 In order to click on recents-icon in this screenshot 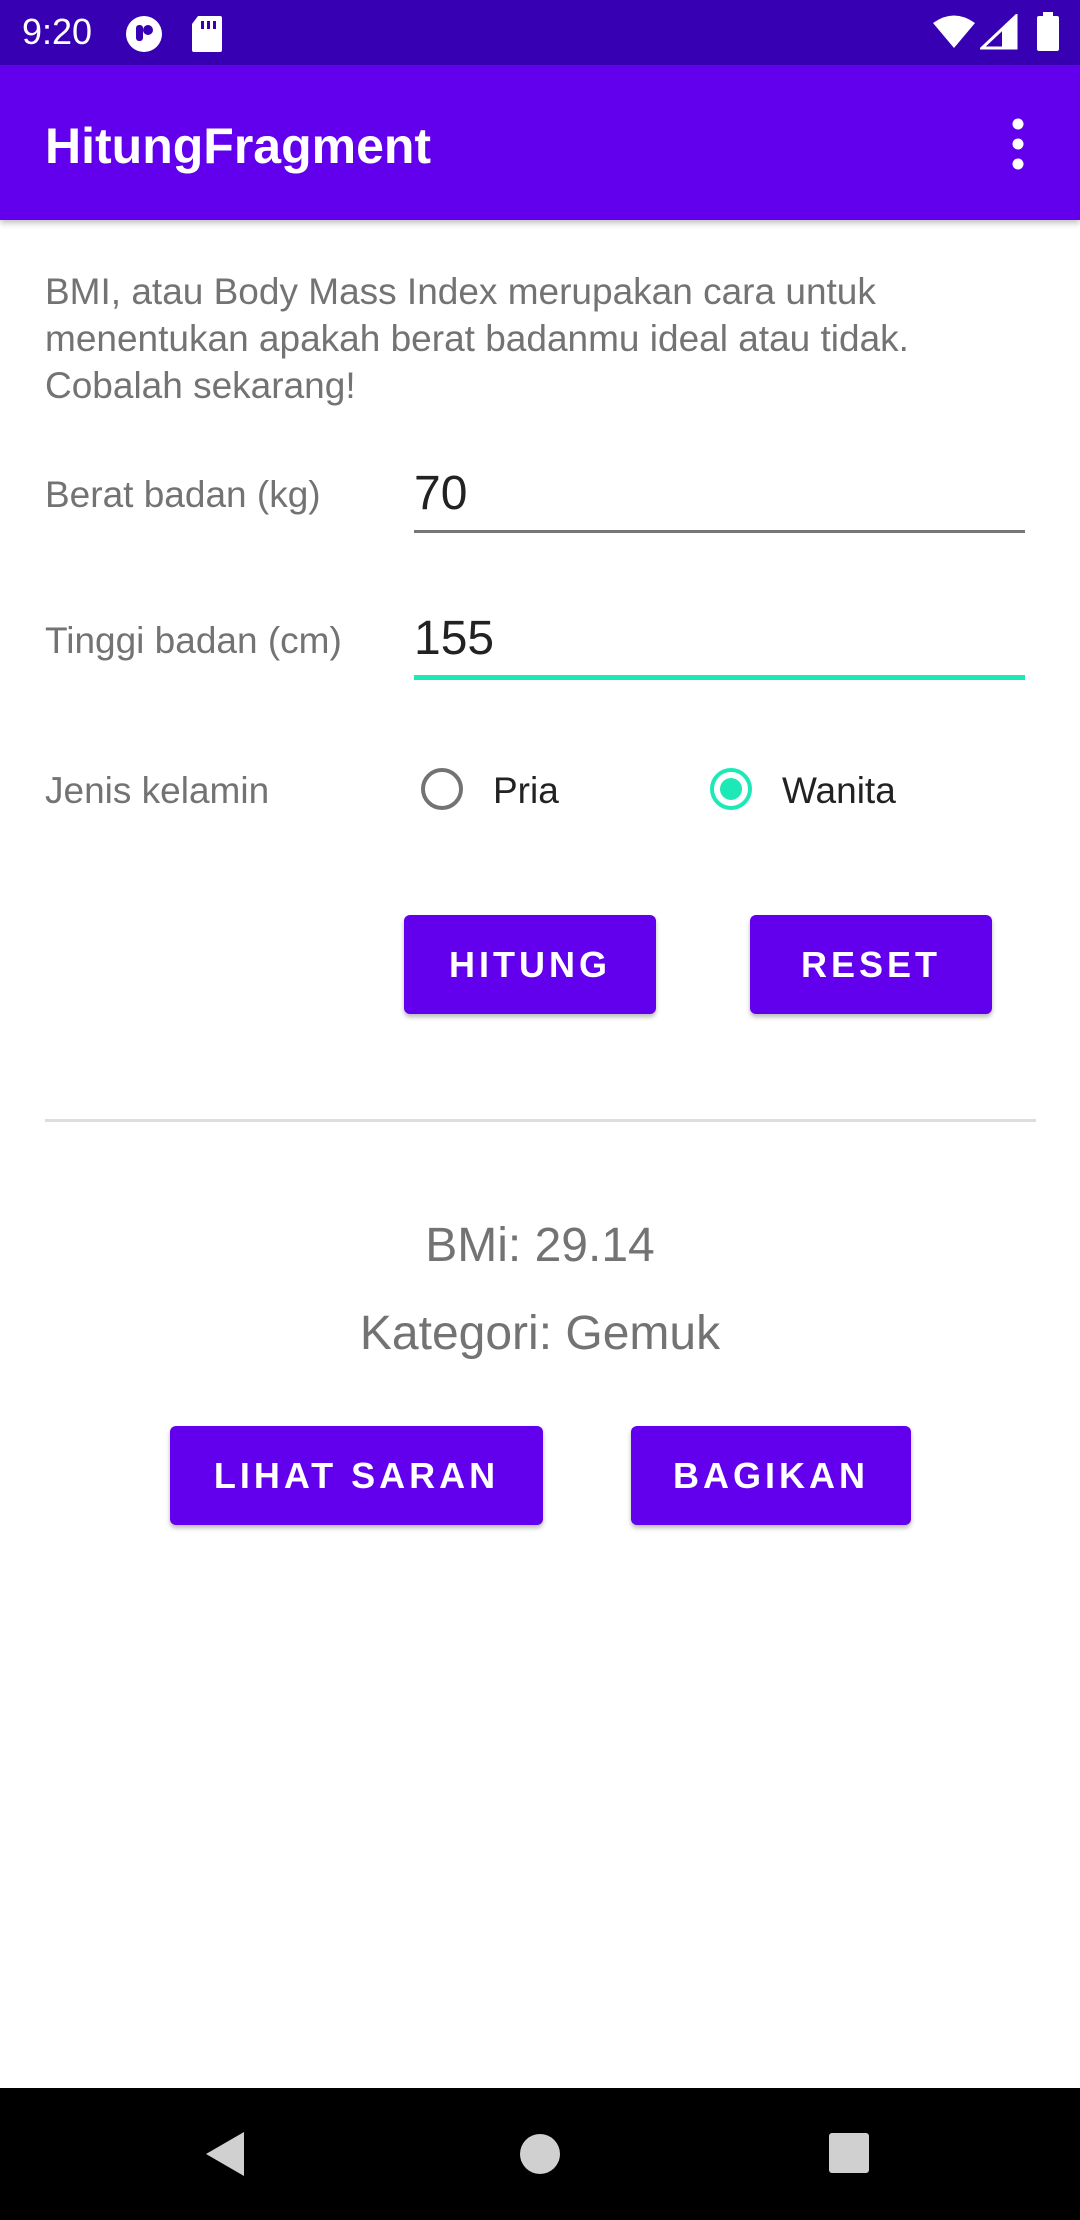, I will do `click(849, 2153)`.